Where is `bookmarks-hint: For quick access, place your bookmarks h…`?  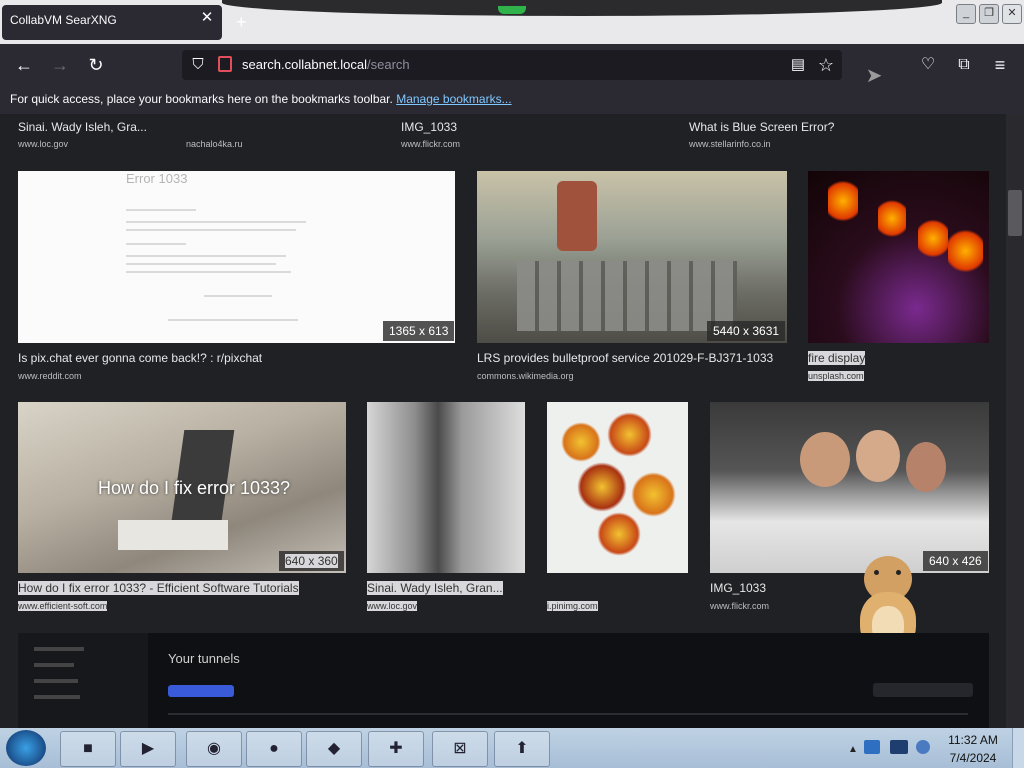
bookmarks-hint: For quick access, place your bookmarks h… is located at coordinates (261, 99).